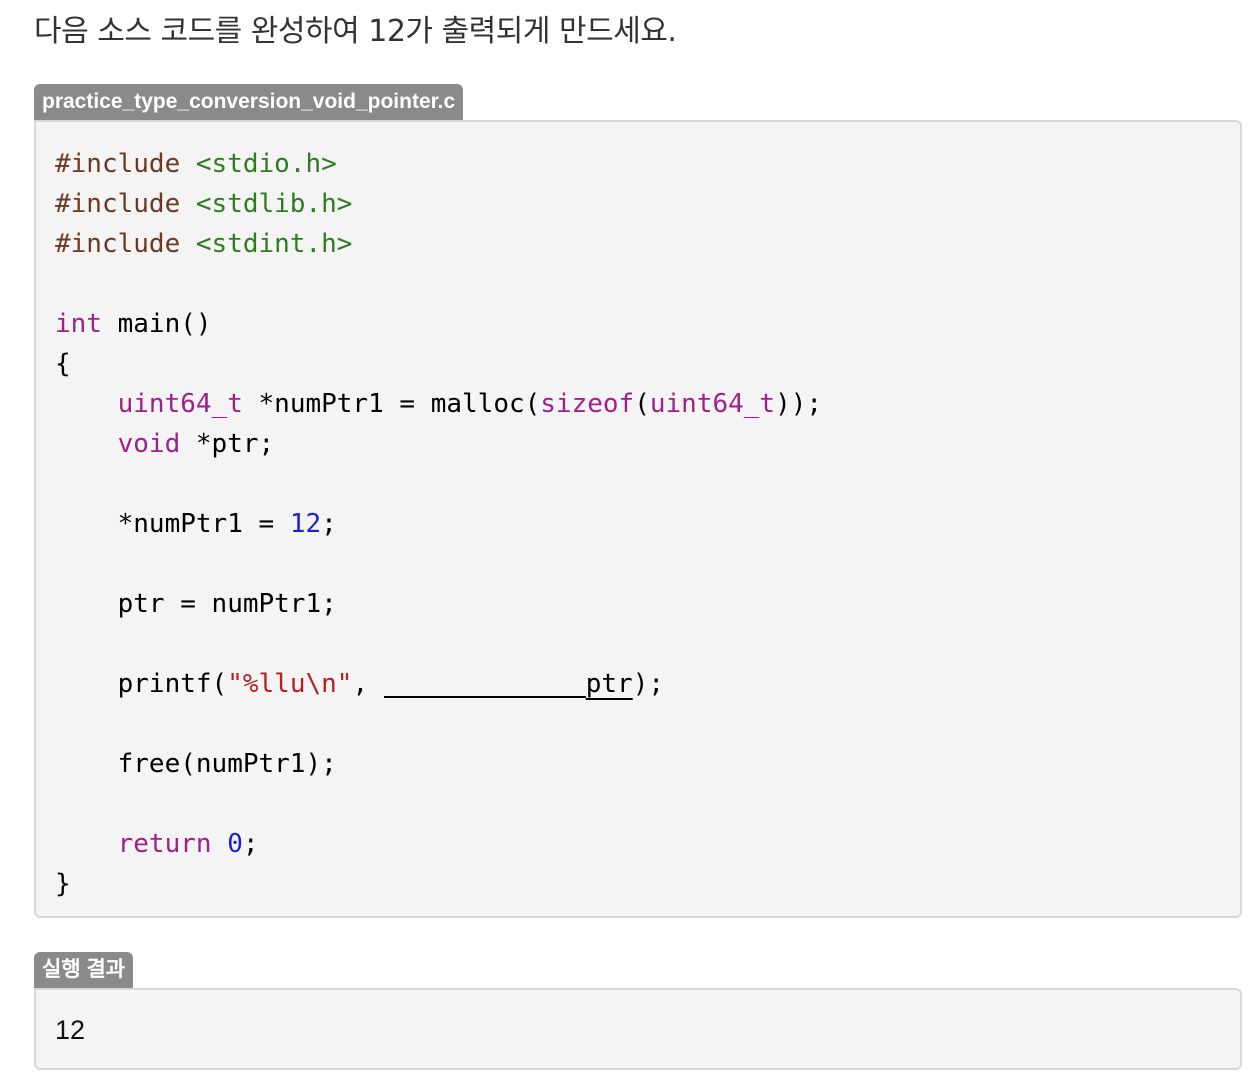 This screenshot has height=1086, width=1260. What do you see at coordinates (438, 844) in the screenshot?
I see `code-line-return: return 0;` at bounding box center [438, 844].